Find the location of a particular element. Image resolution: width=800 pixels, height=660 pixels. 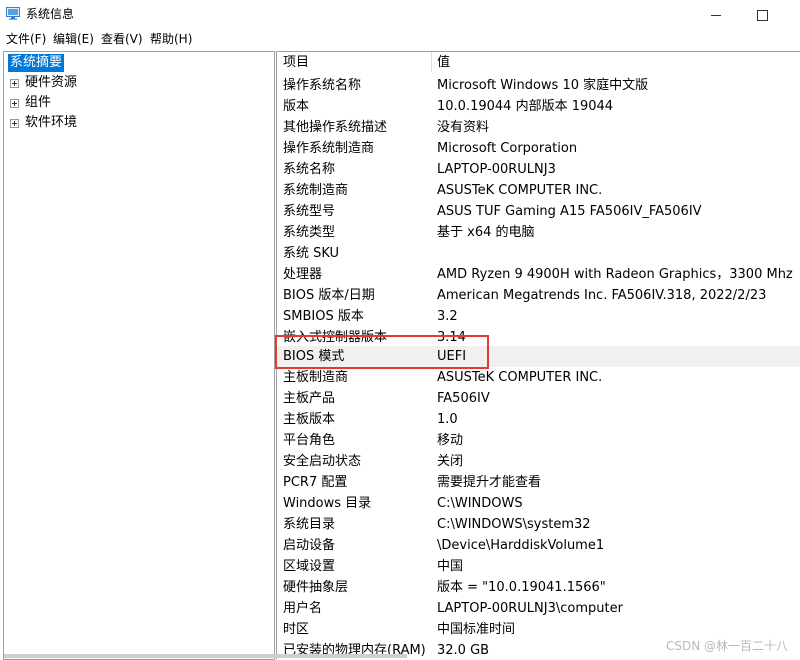

row-value: C:\WINDOWS\system32 is located at coordinates (514, 524).